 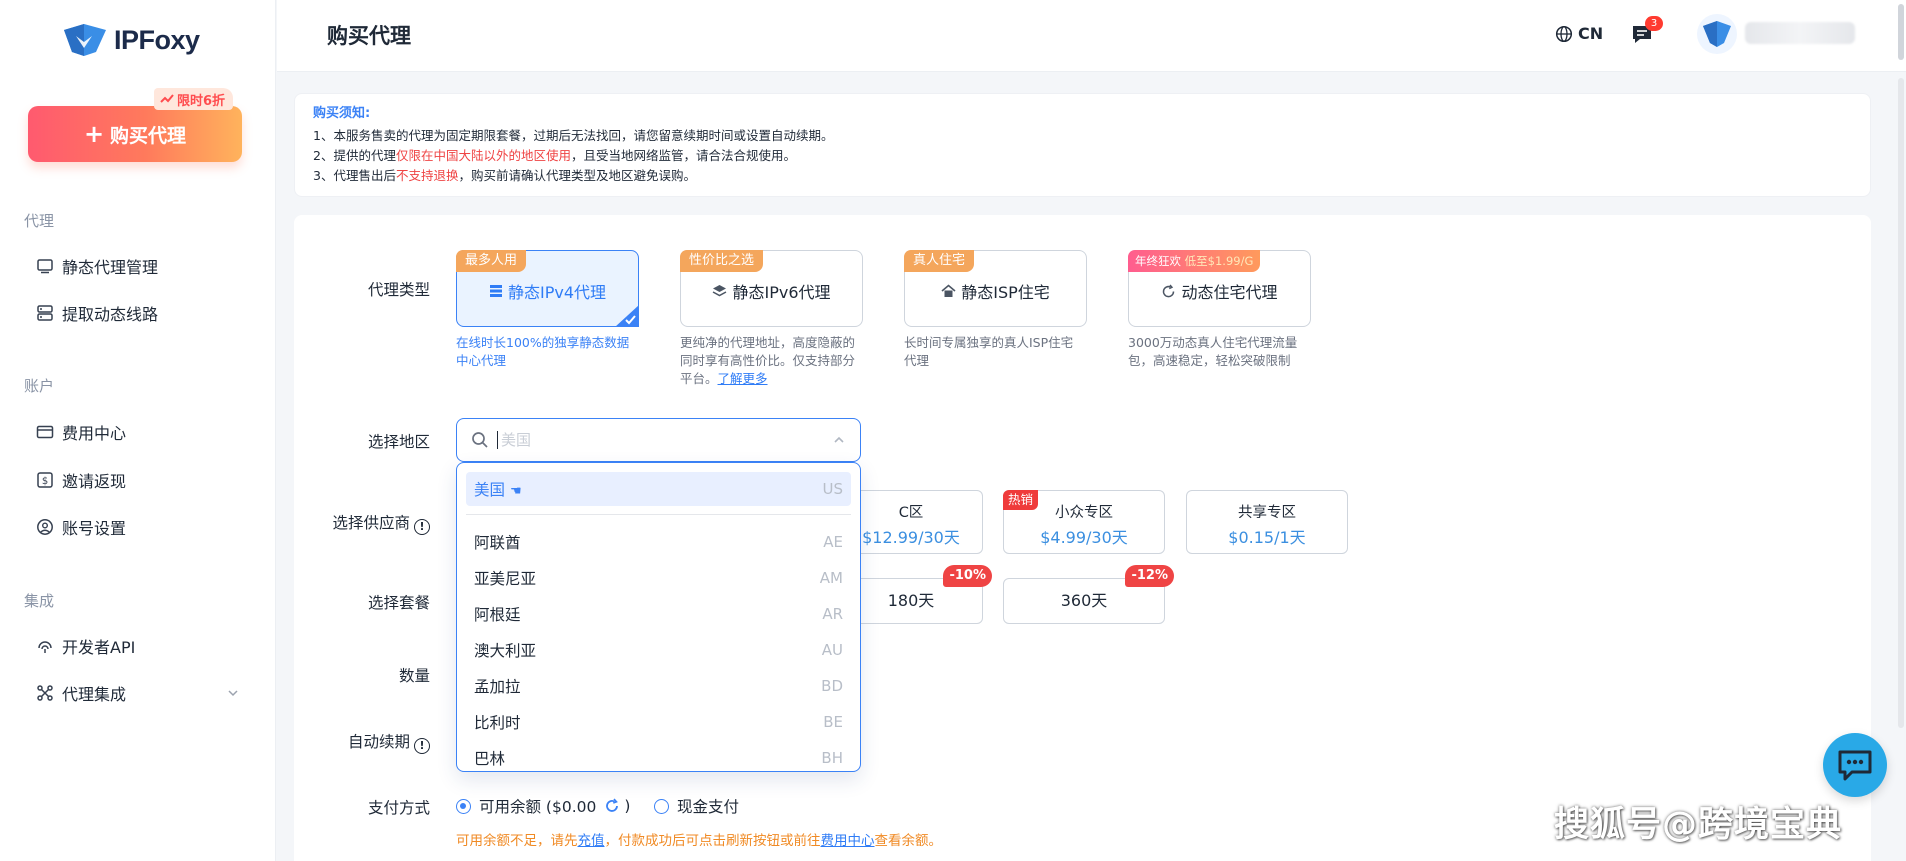 I want to click on region-option-code: BD, so click(x=832, y=686).